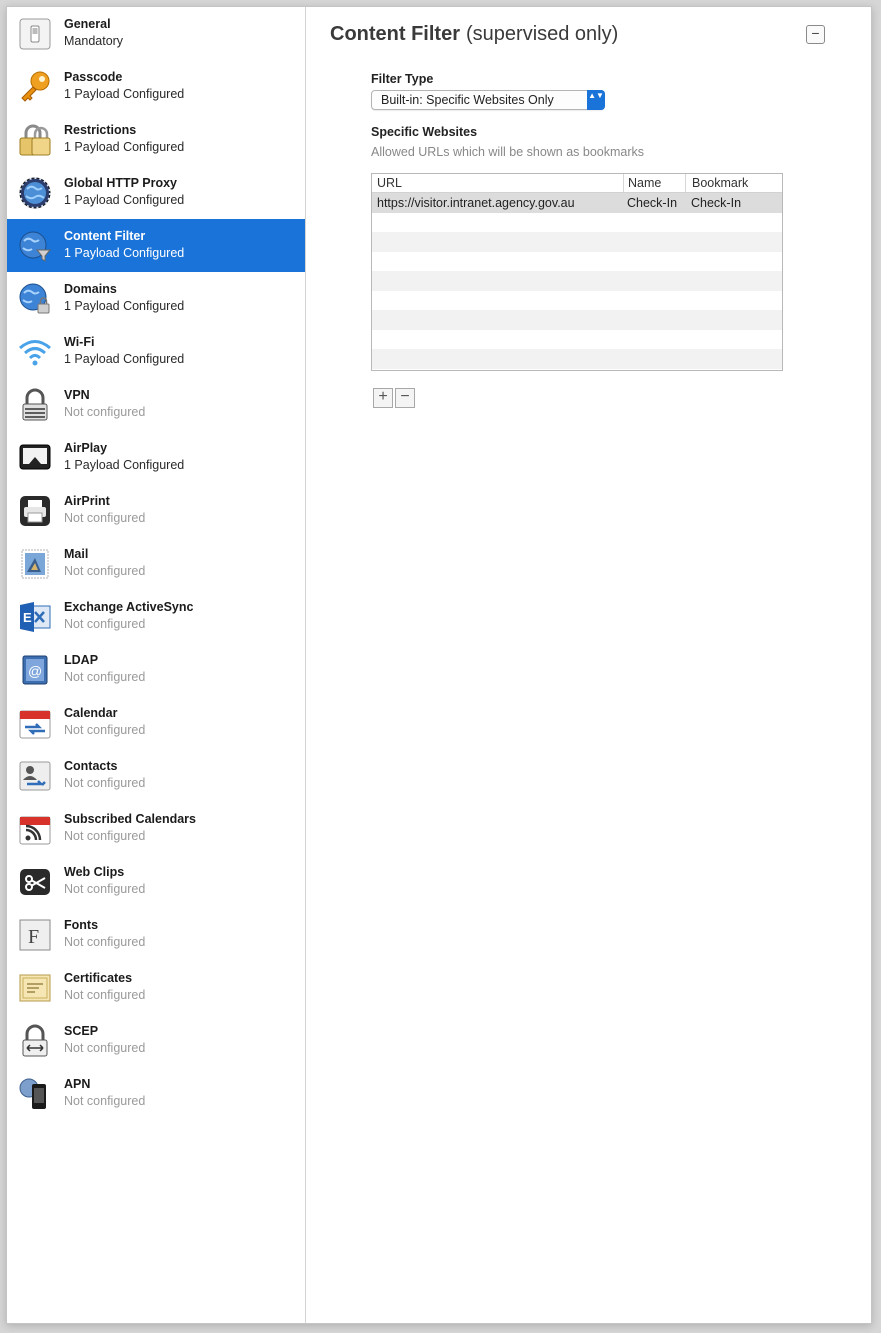  What do you see at coordinates (35, 34) in the screenshot?
I see `switch-icon` at bounding box center [35, 34].